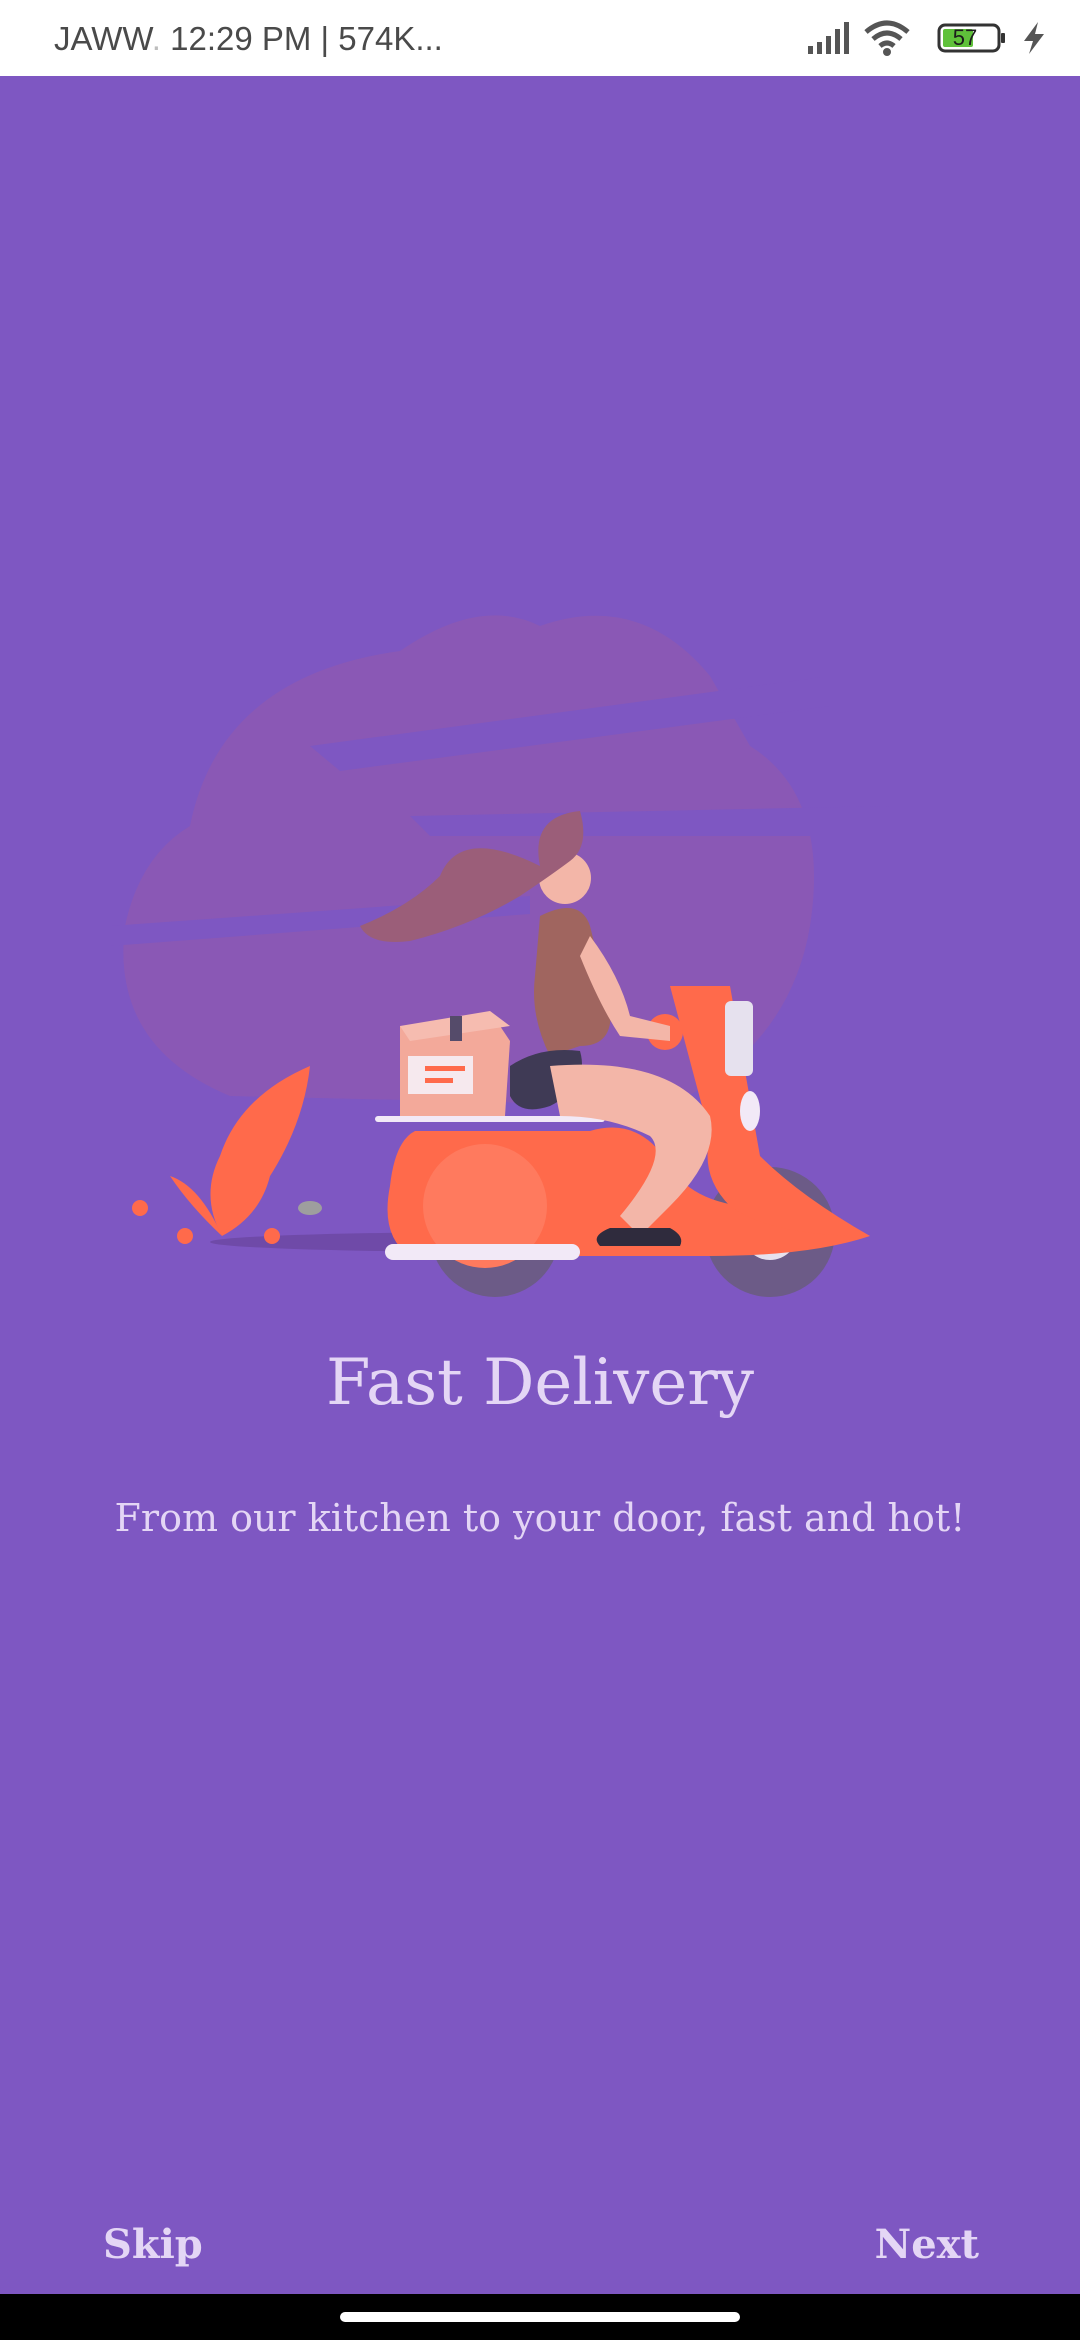 This screenshot has height=2340, width=1080. What do you see at coordinates (927, 2244) in the screenshot?
I see `next-button: Next` at bounding box center [927, 2244].